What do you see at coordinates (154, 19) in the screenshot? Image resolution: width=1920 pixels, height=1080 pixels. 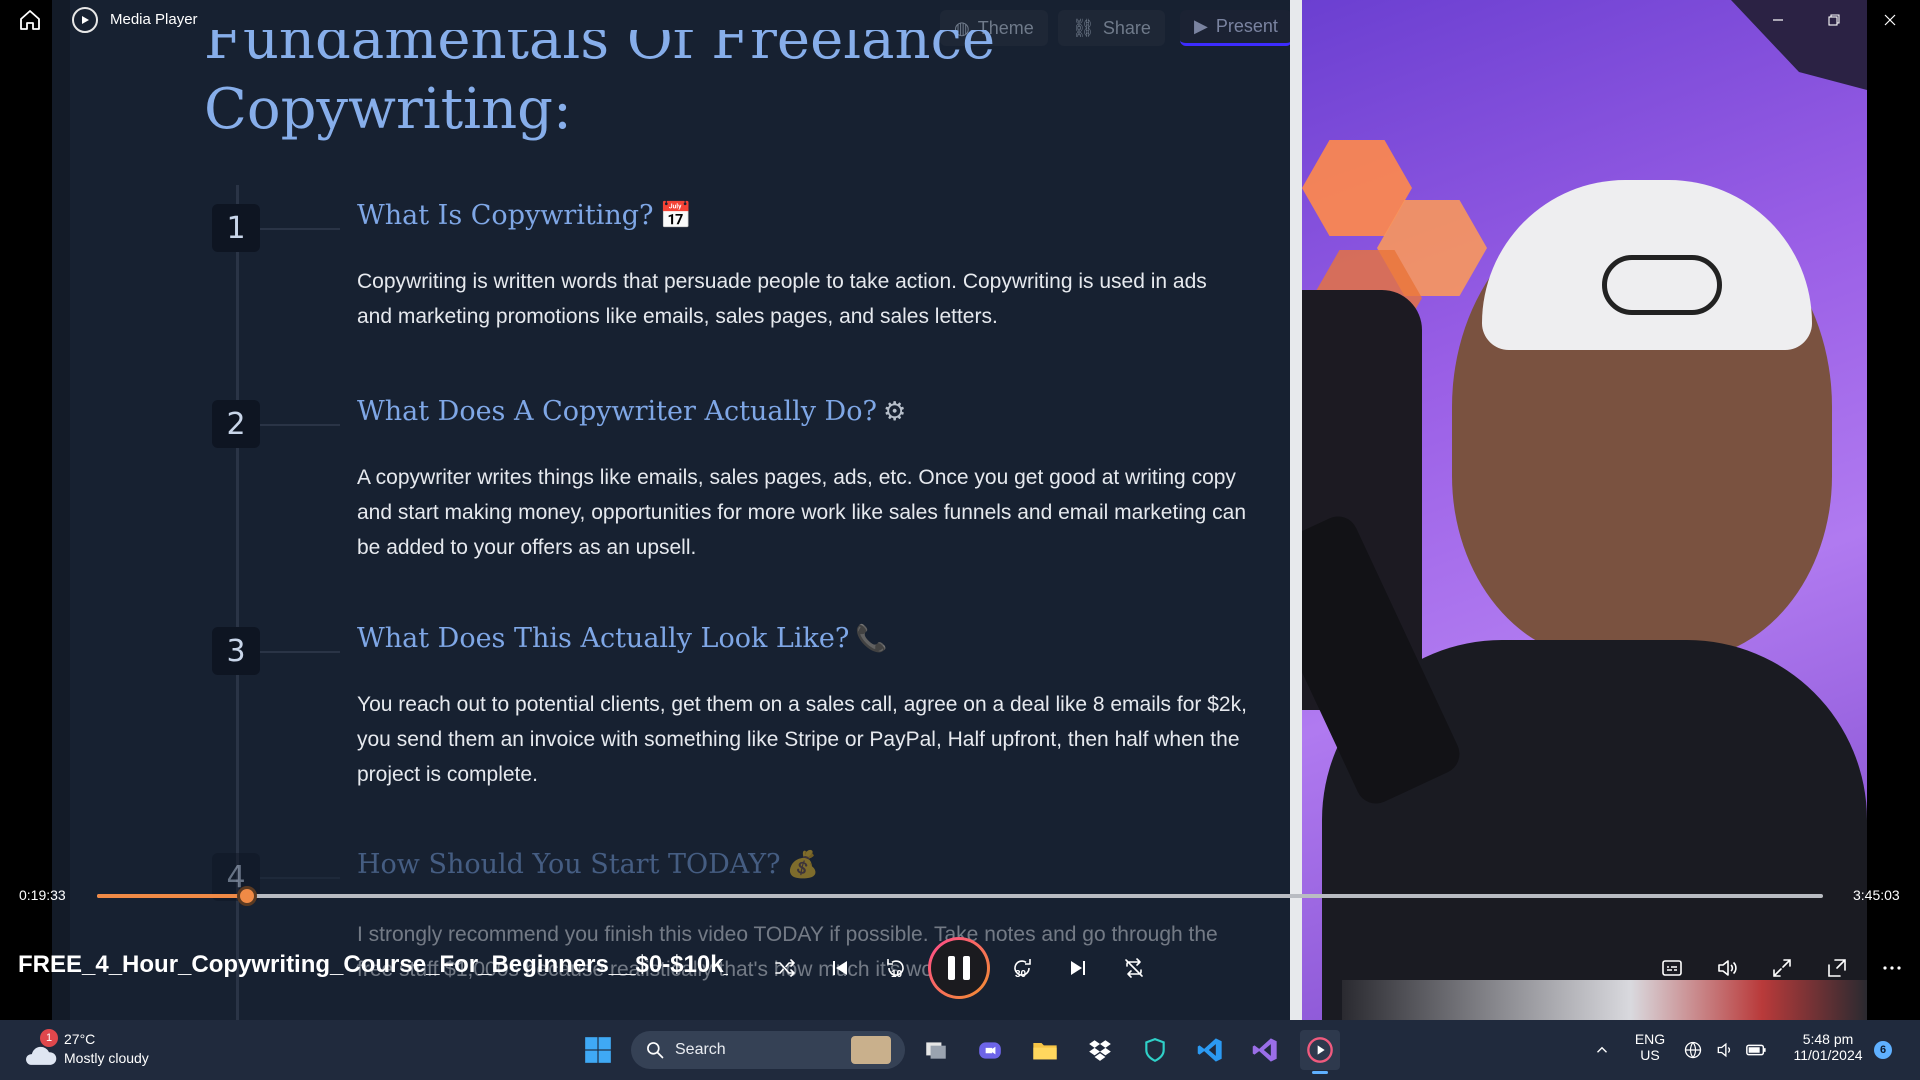 I see `app-name: Media Player` at bounding box center [154, 19].